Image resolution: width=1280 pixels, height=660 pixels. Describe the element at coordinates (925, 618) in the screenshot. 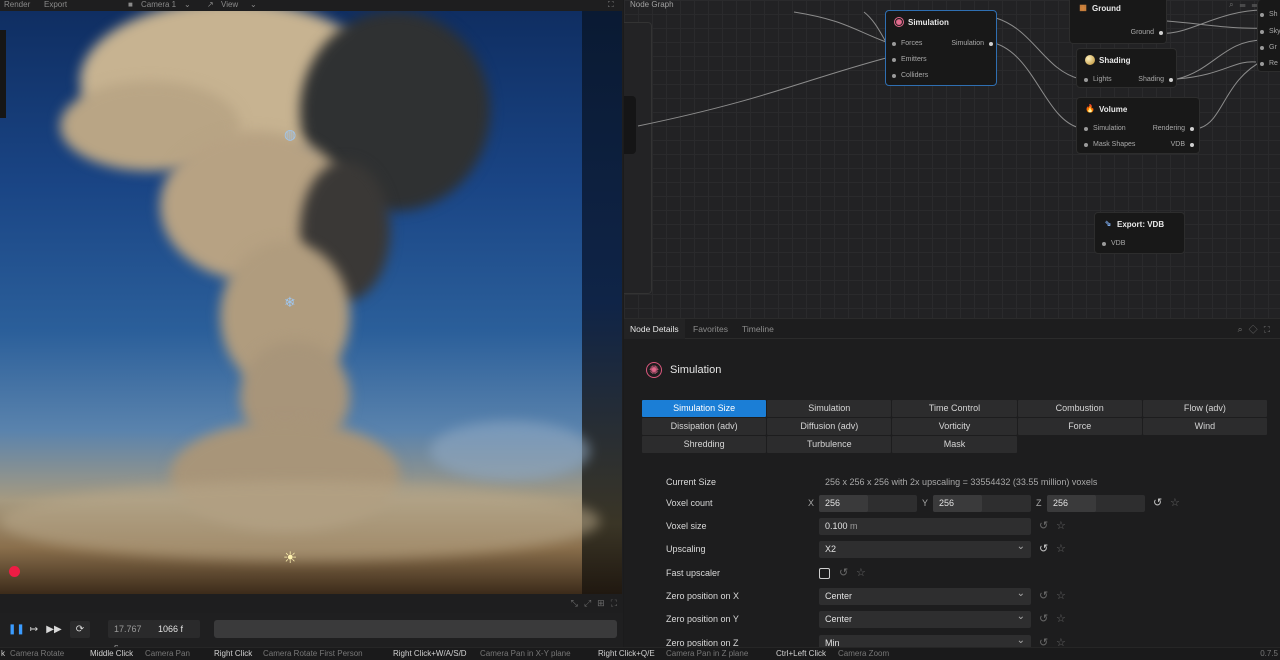

I see `zero-y-select: Center` at that location.